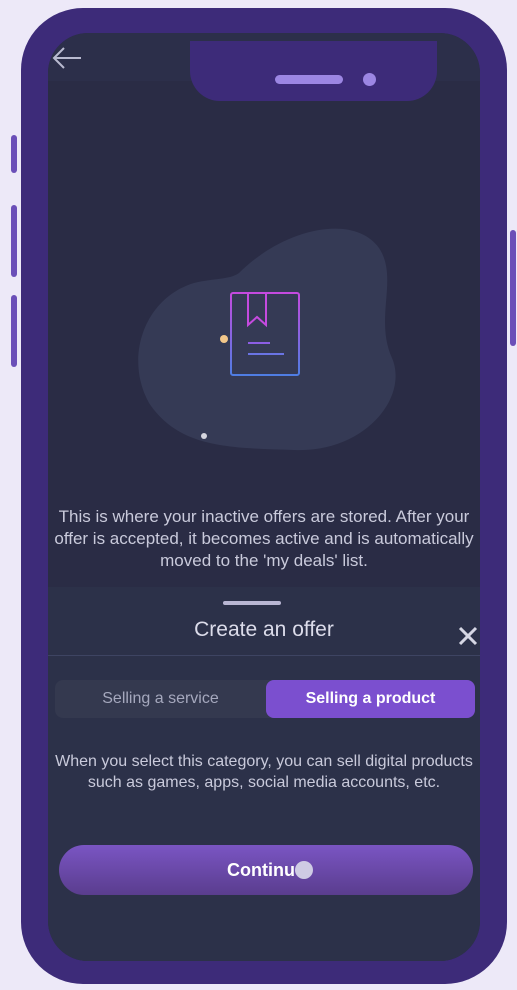  What do you see at coordinates (264, 629) in the screenshot?
I see `sheet-title: Create an offer` at bounding box center [264, 629].